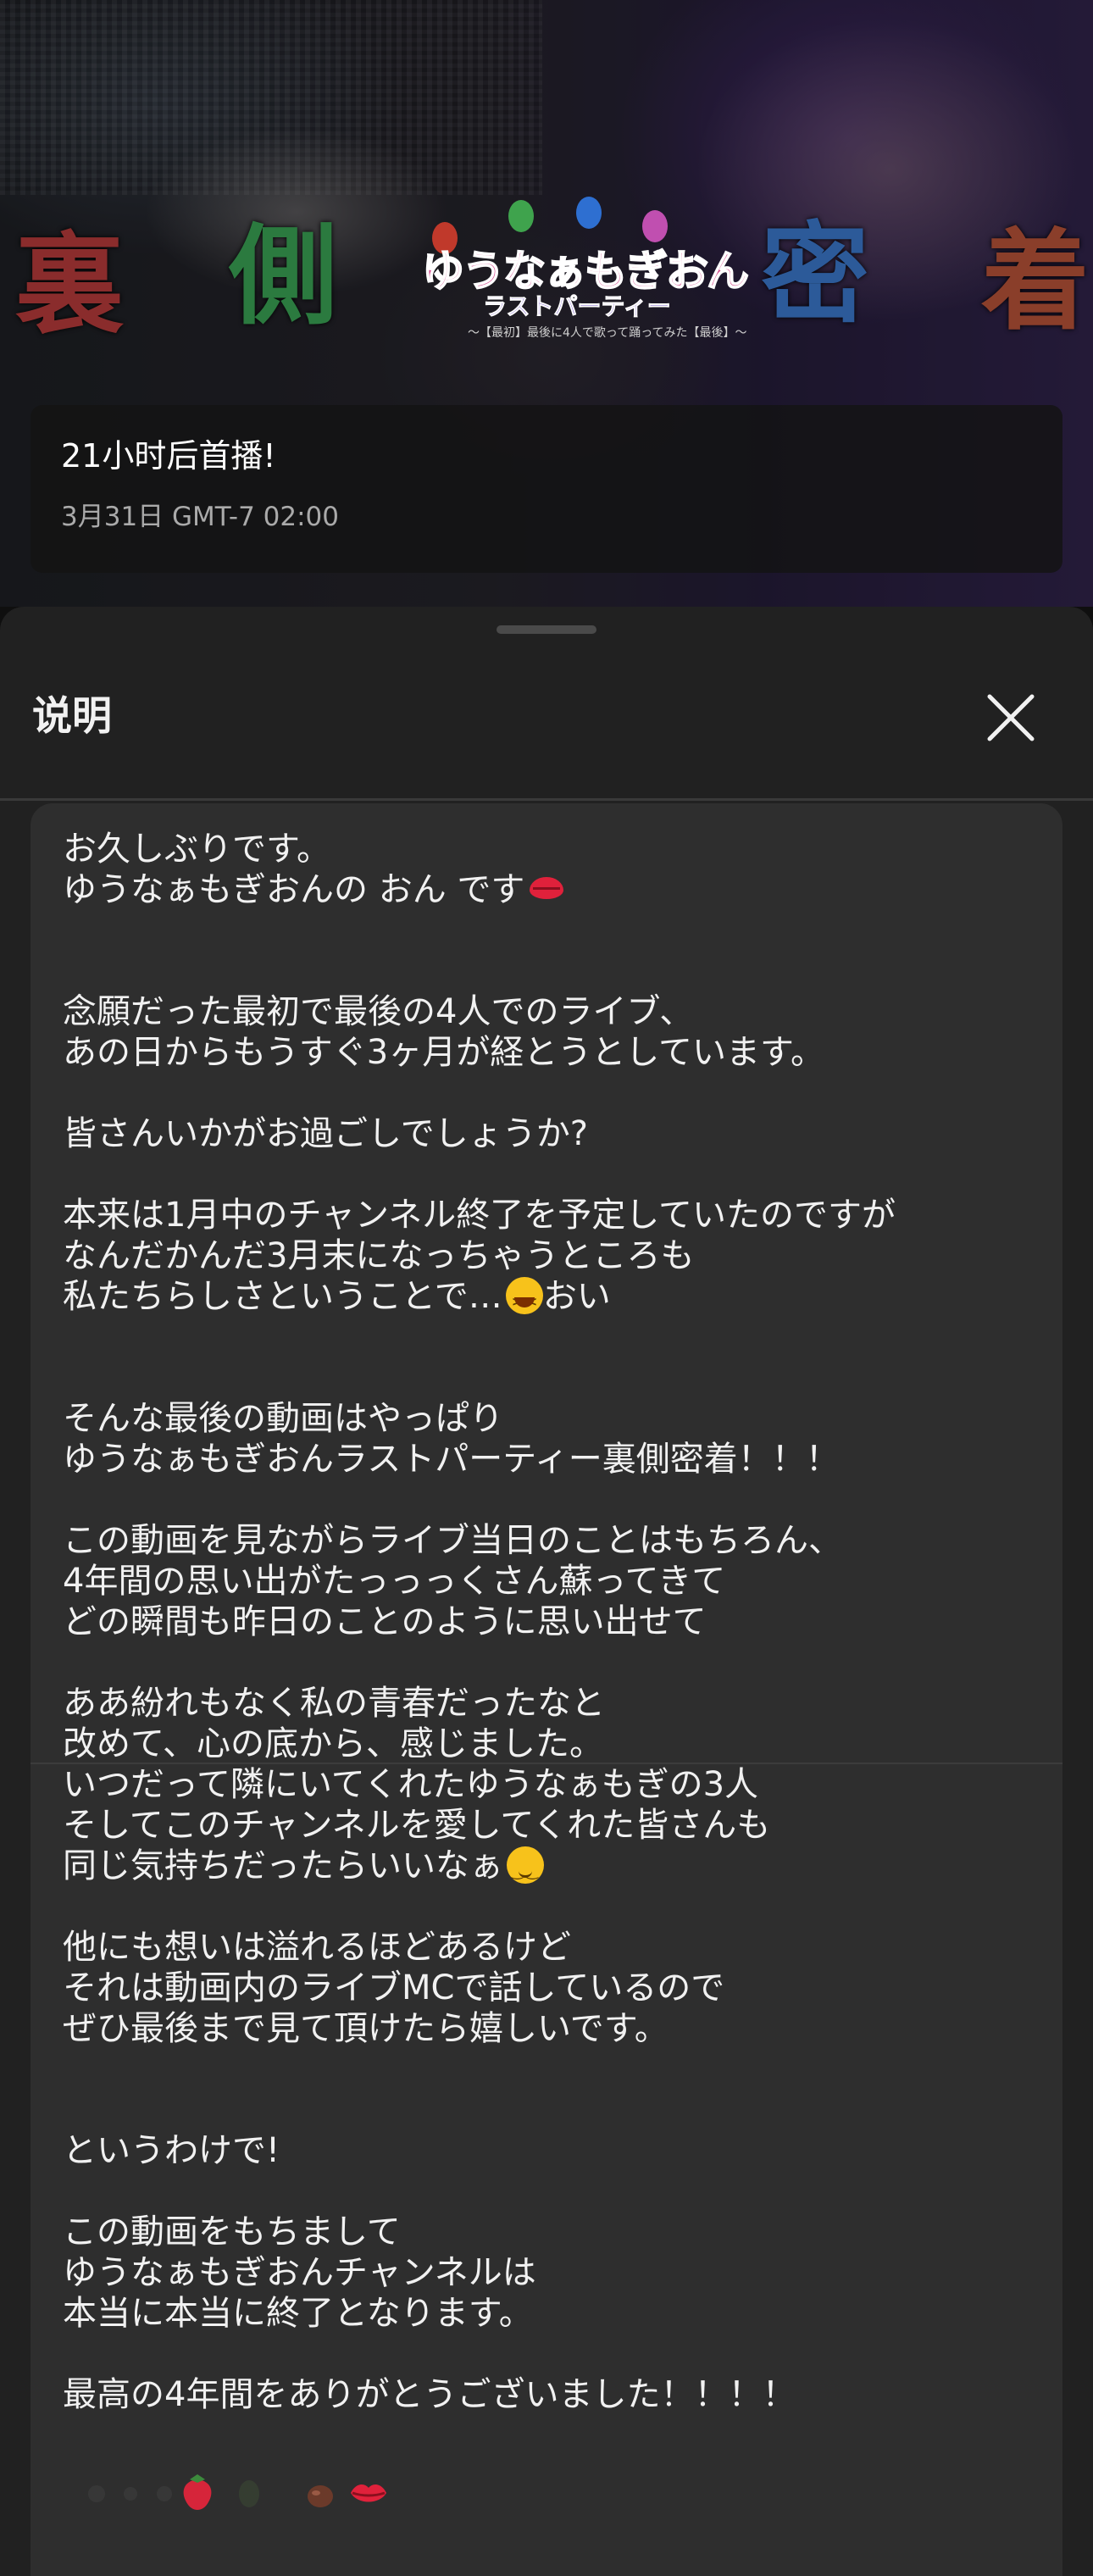 The height and width of the screenshot is (2576, 1093). I want to click on description-line: どの瞬間も昨日のことのように思い出せて, so click(385, 1621).